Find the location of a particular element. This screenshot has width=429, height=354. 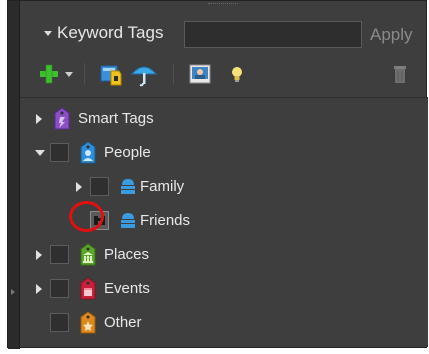

tree-item-label: Places is located at coordinates (127, 254).